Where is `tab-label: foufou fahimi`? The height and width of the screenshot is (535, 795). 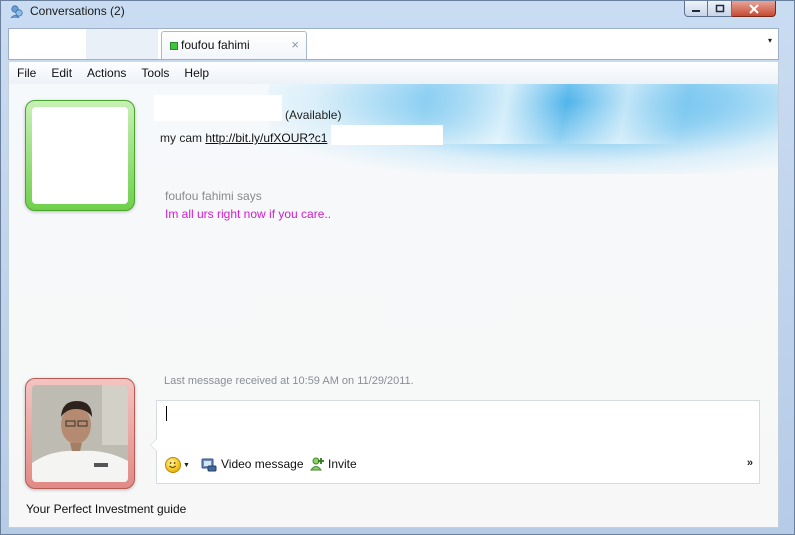
tab-label: foufou fahimi is located at coordinates (215, 45).